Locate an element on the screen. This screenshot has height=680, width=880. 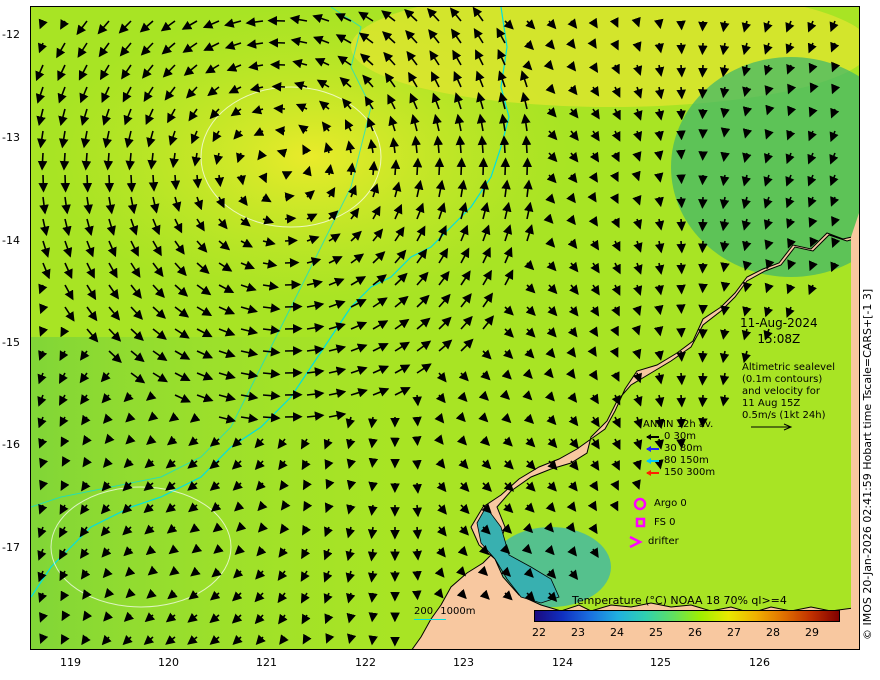
lon-tick: 123 is located at coordinates (463, 662).